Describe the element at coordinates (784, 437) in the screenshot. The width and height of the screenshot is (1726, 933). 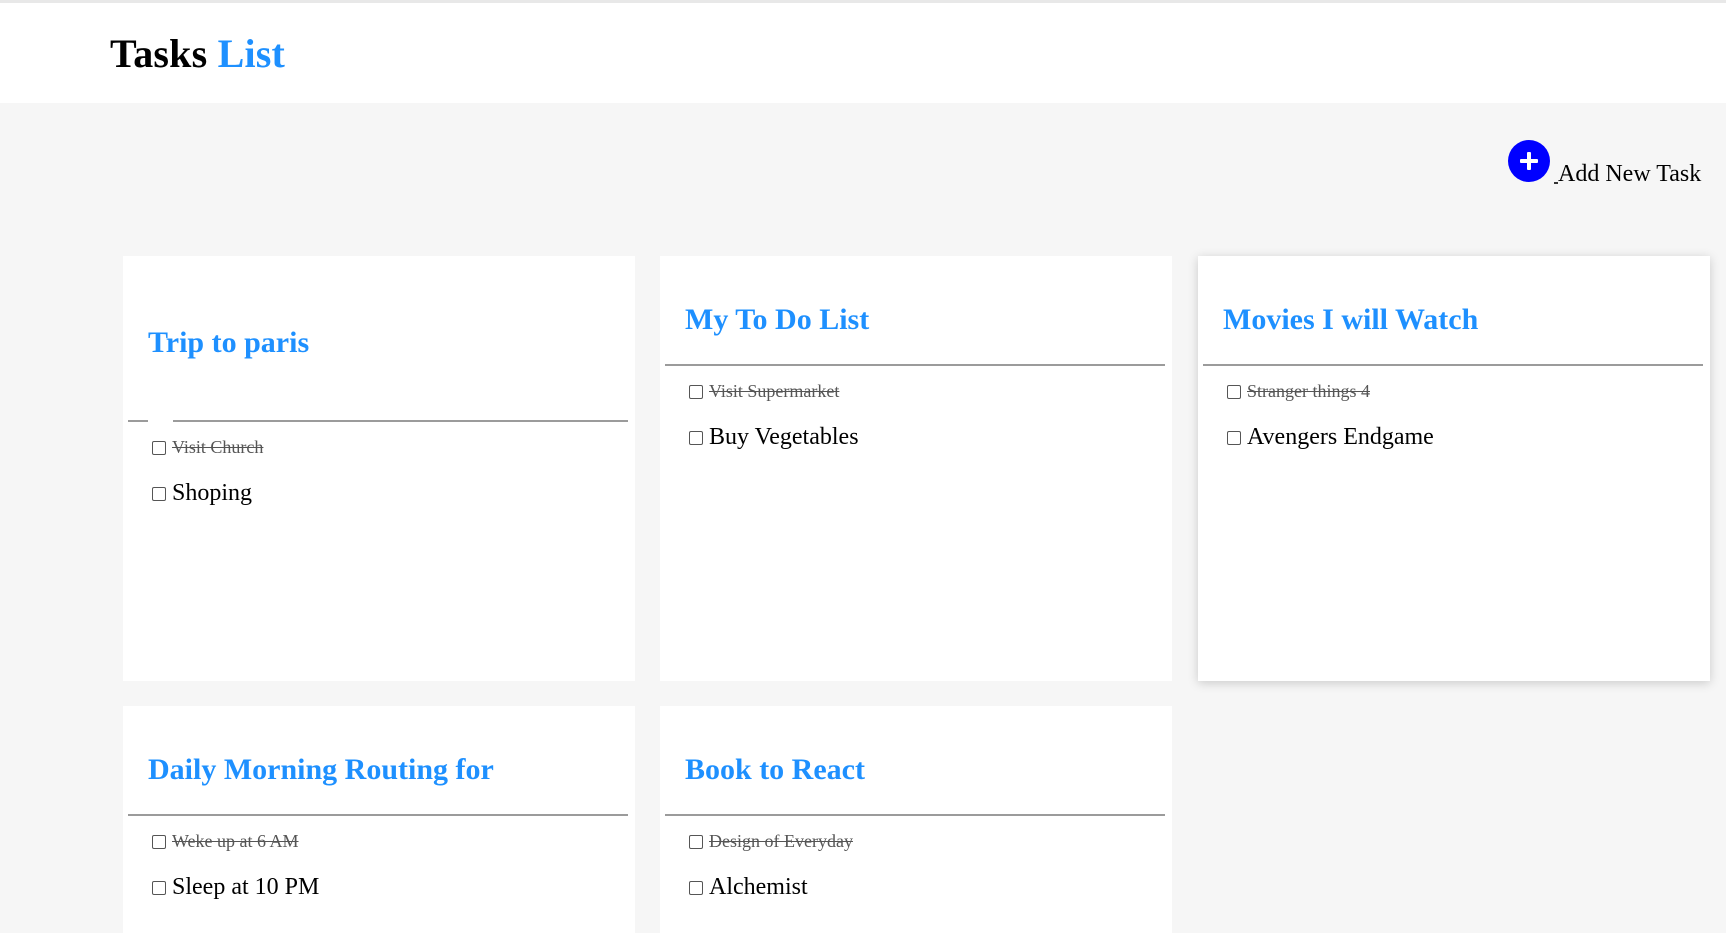
I see `task-label: Buy Vegetables` at that location.